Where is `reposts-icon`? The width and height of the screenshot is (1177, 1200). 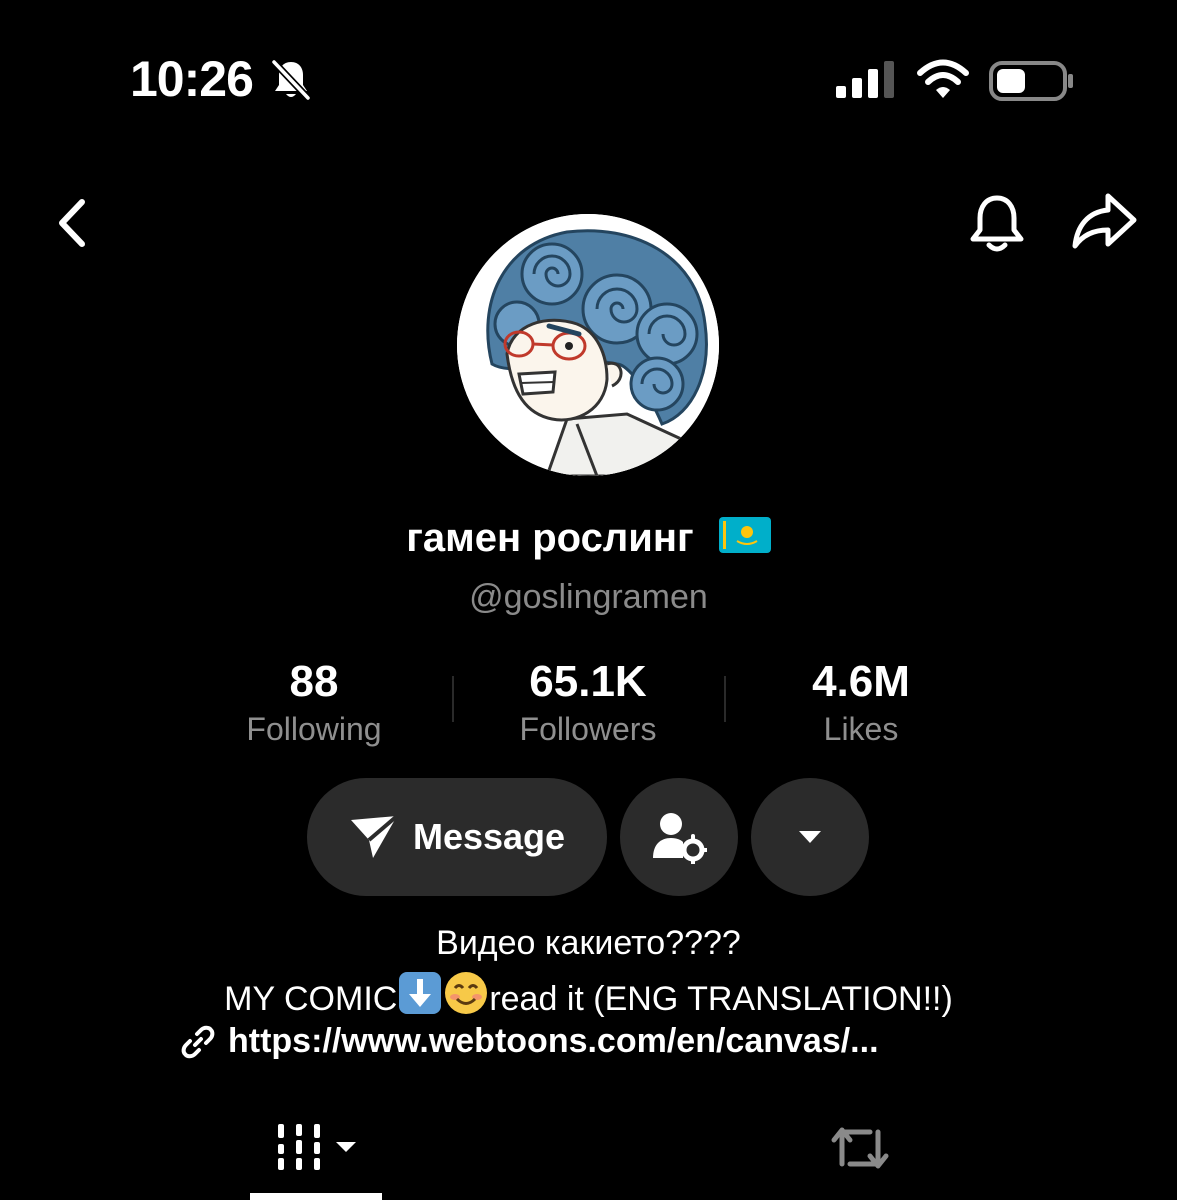
reposts-icon is located at coordinates (860, 1148).